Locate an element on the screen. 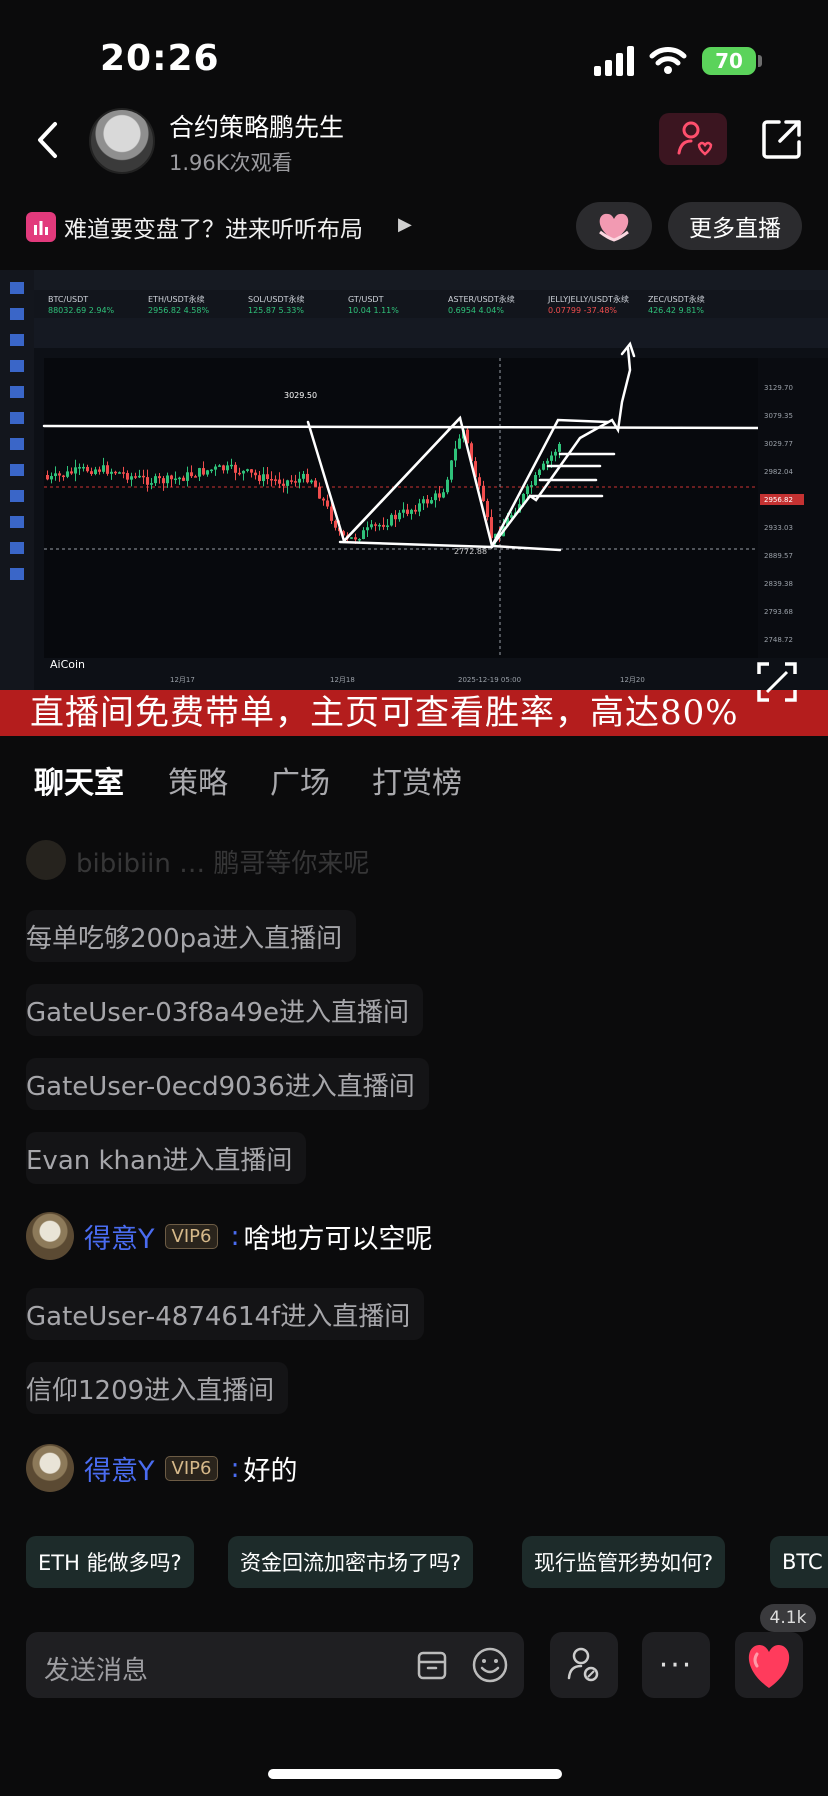 This screenshot has height=1796, width=828. system-message-text: GateUser-0ecd9036进入直播间 is located at coordinates (220, 1086).